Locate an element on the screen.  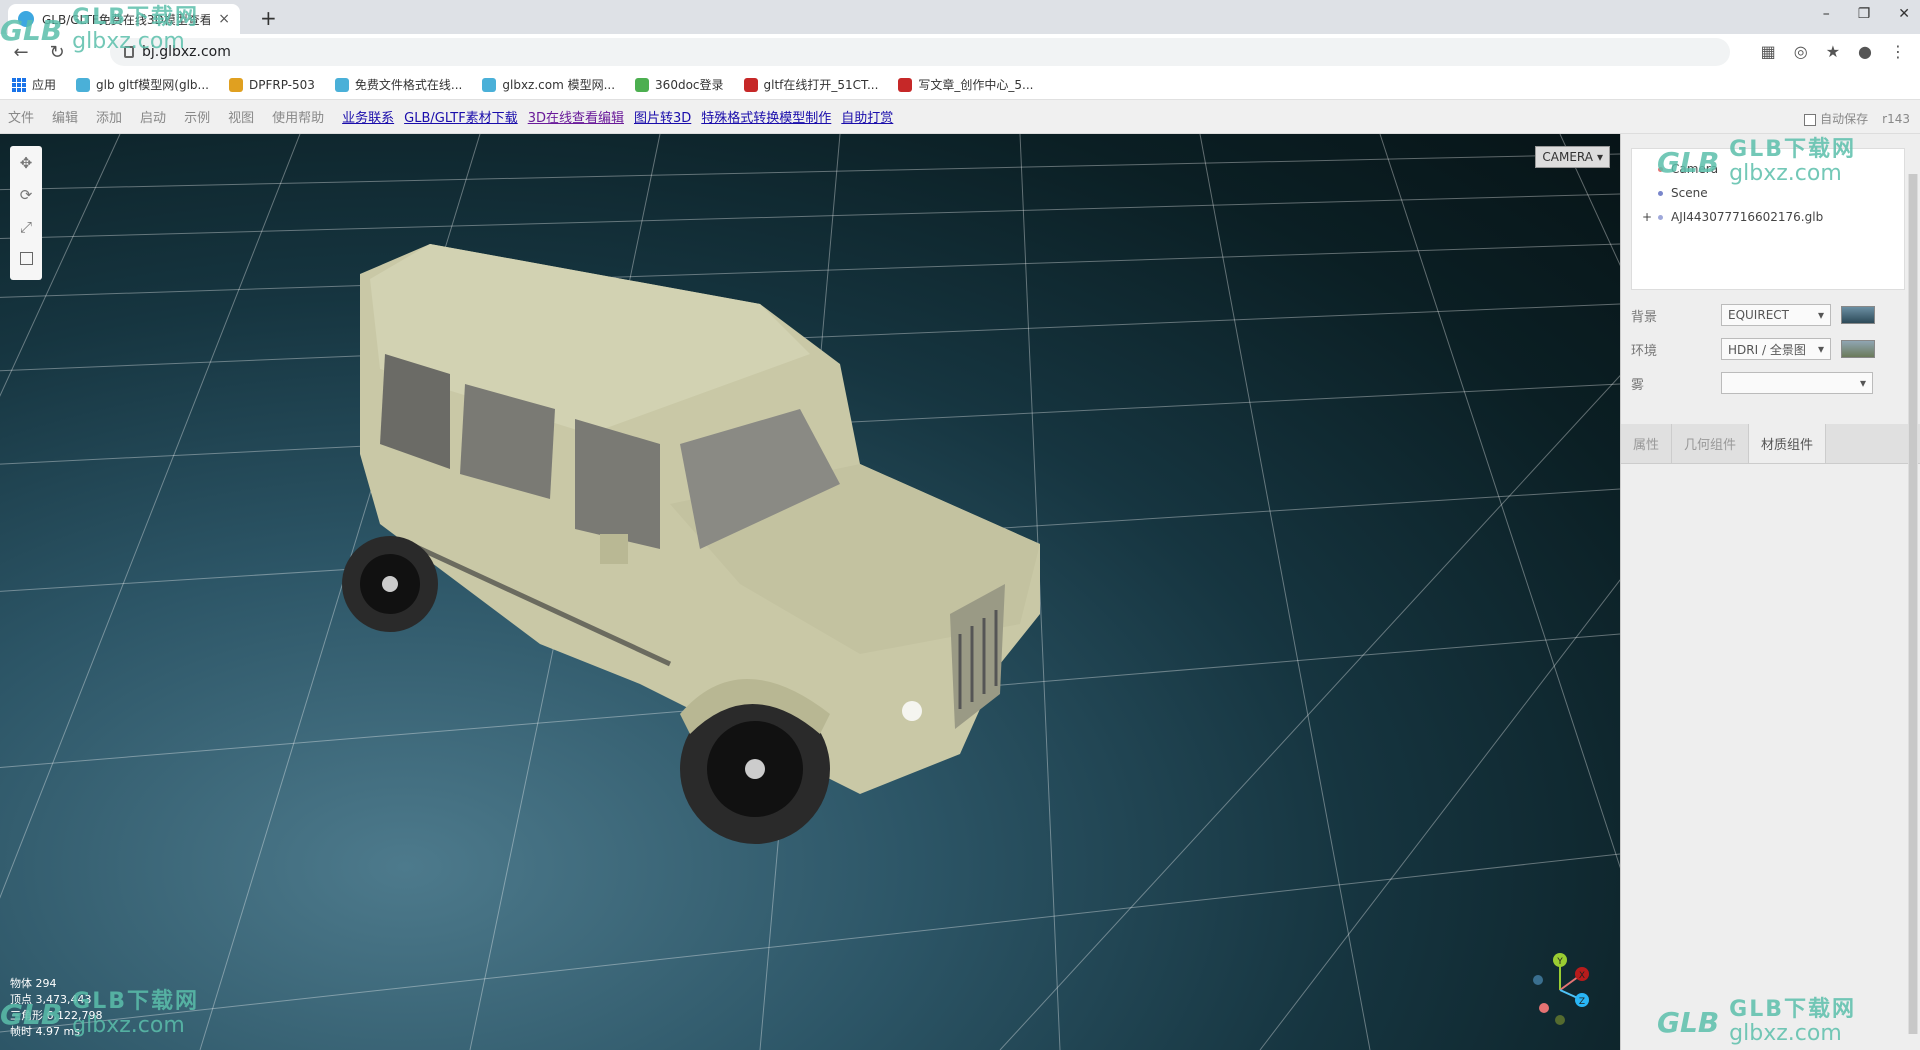
star-icon: ★ is located at coordinates (1833, 51).